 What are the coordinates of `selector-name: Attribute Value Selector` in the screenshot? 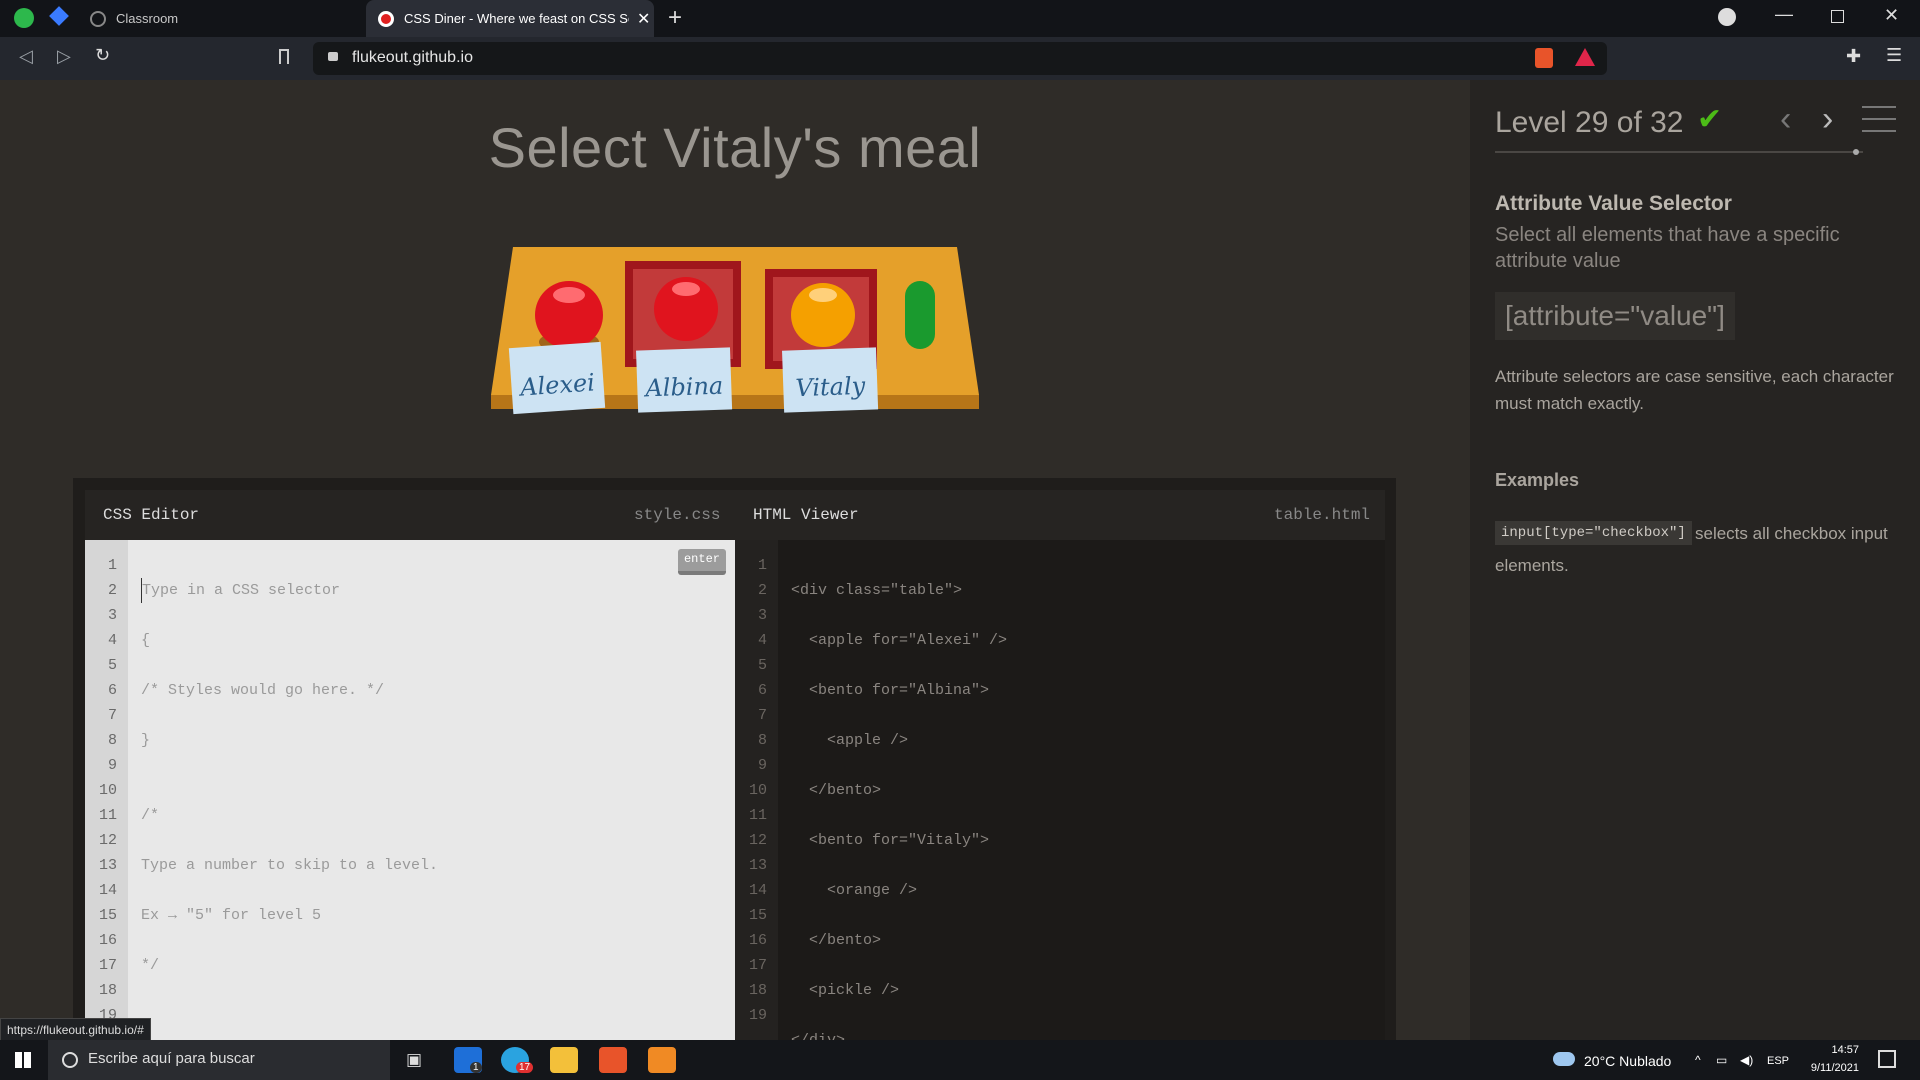 It's located at (1613, 203).